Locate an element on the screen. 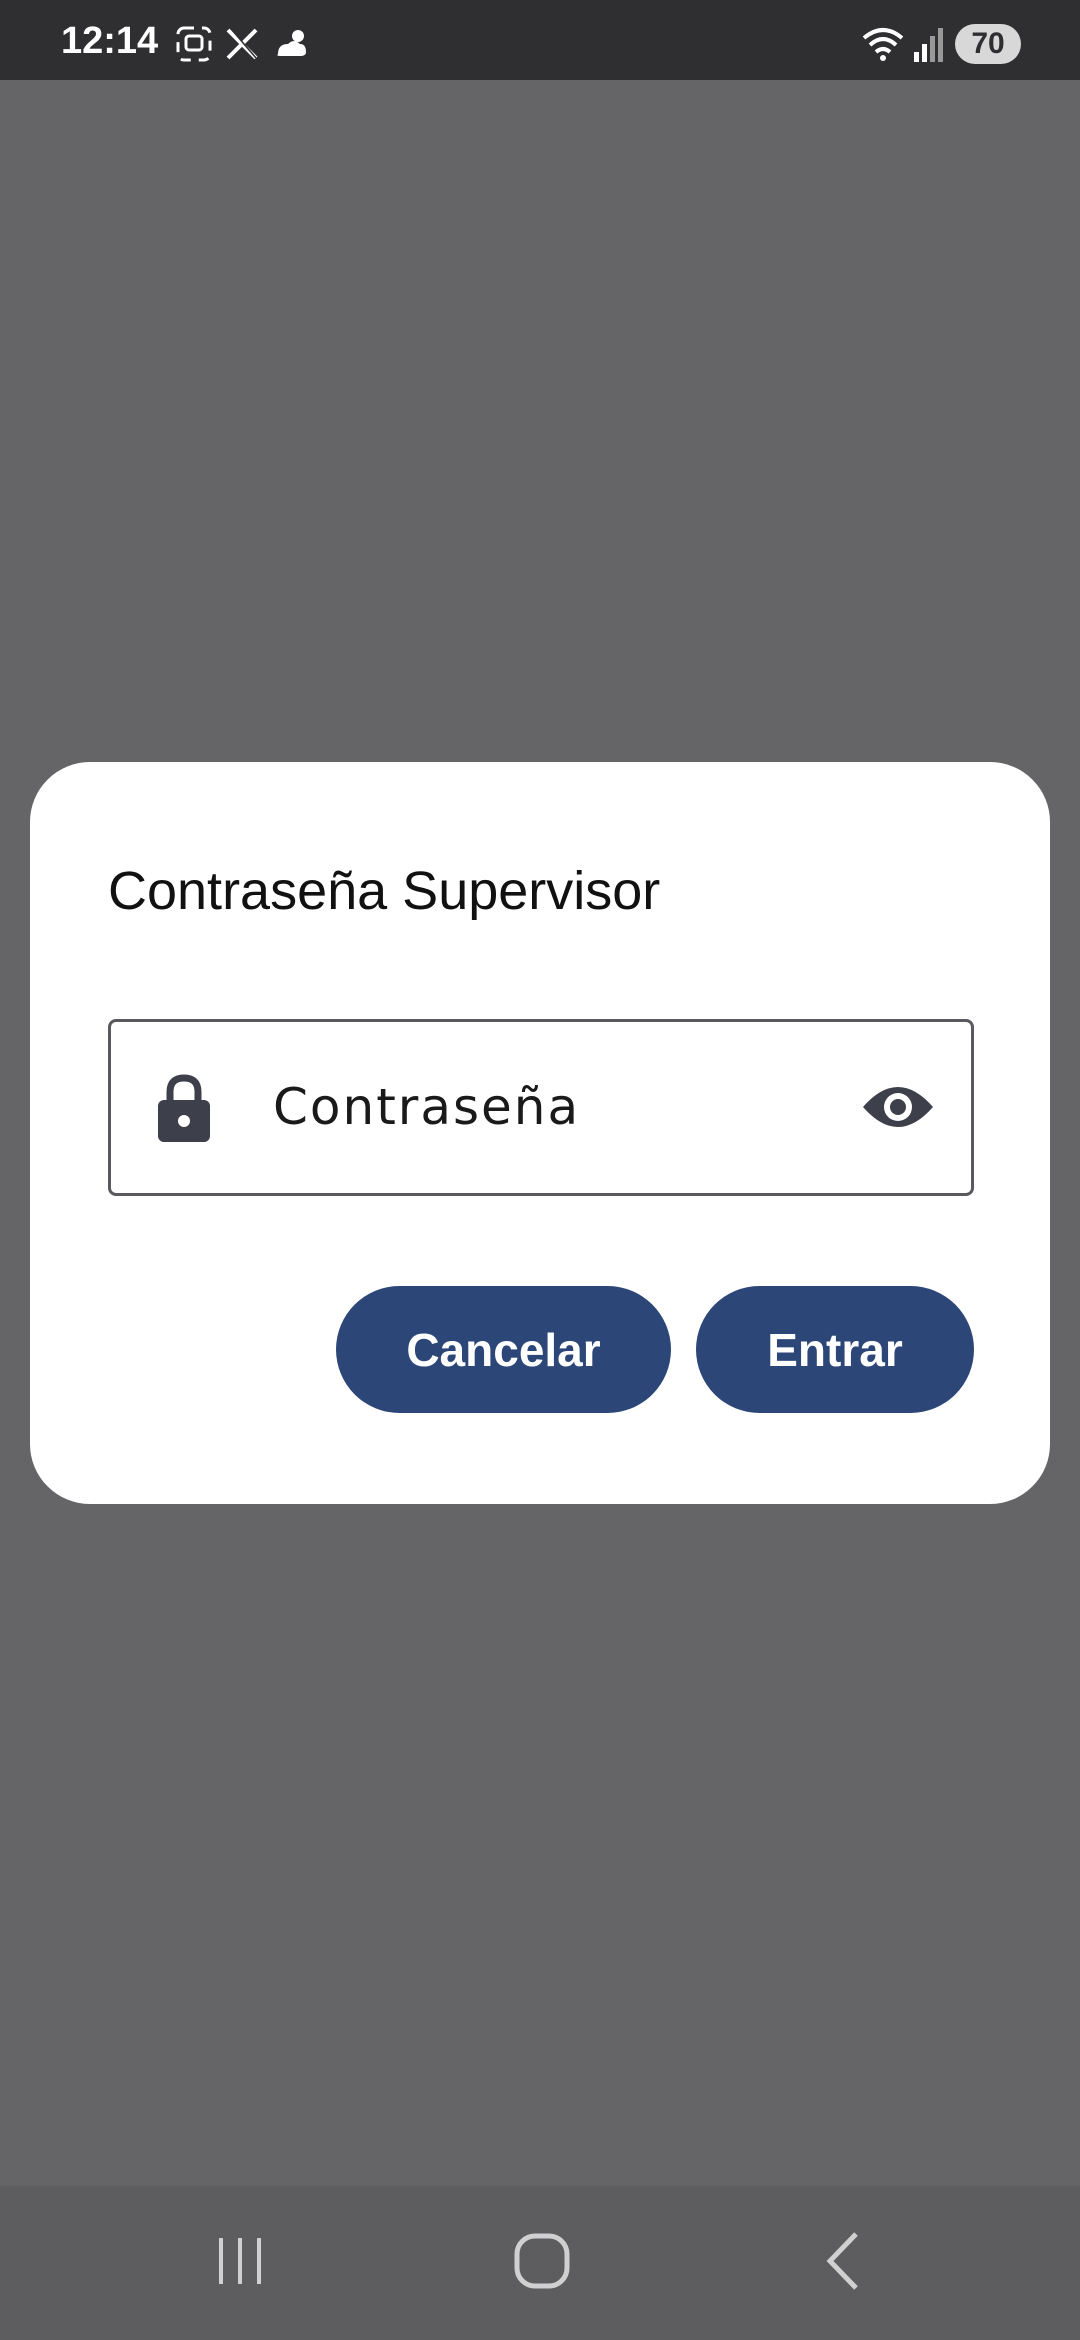 This screenshot has width=1080, height=2340. home-icon is located at coordinates (542, 2261).